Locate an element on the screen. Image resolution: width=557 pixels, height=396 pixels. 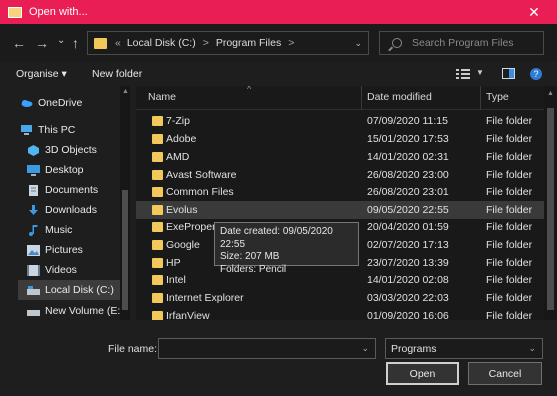
sidebar-item-label: Desktop is located at coordinates (64, 170).